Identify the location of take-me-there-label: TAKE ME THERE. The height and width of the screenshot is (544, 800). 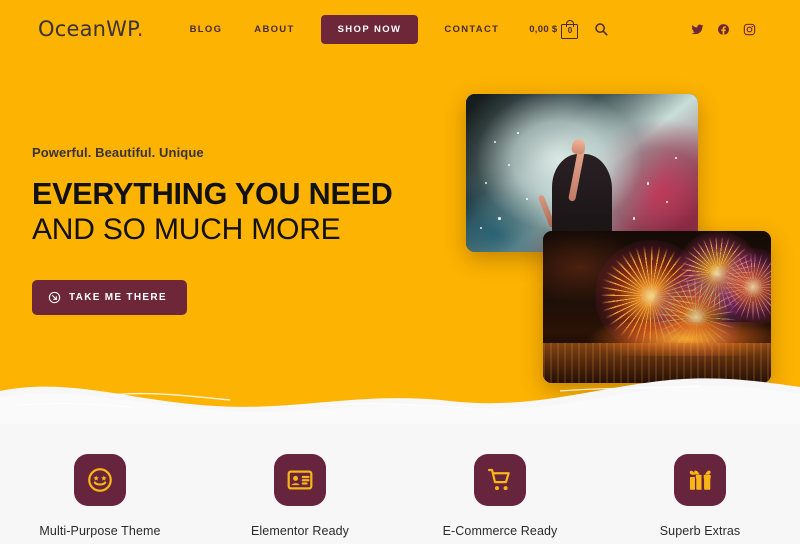
(118, 297).